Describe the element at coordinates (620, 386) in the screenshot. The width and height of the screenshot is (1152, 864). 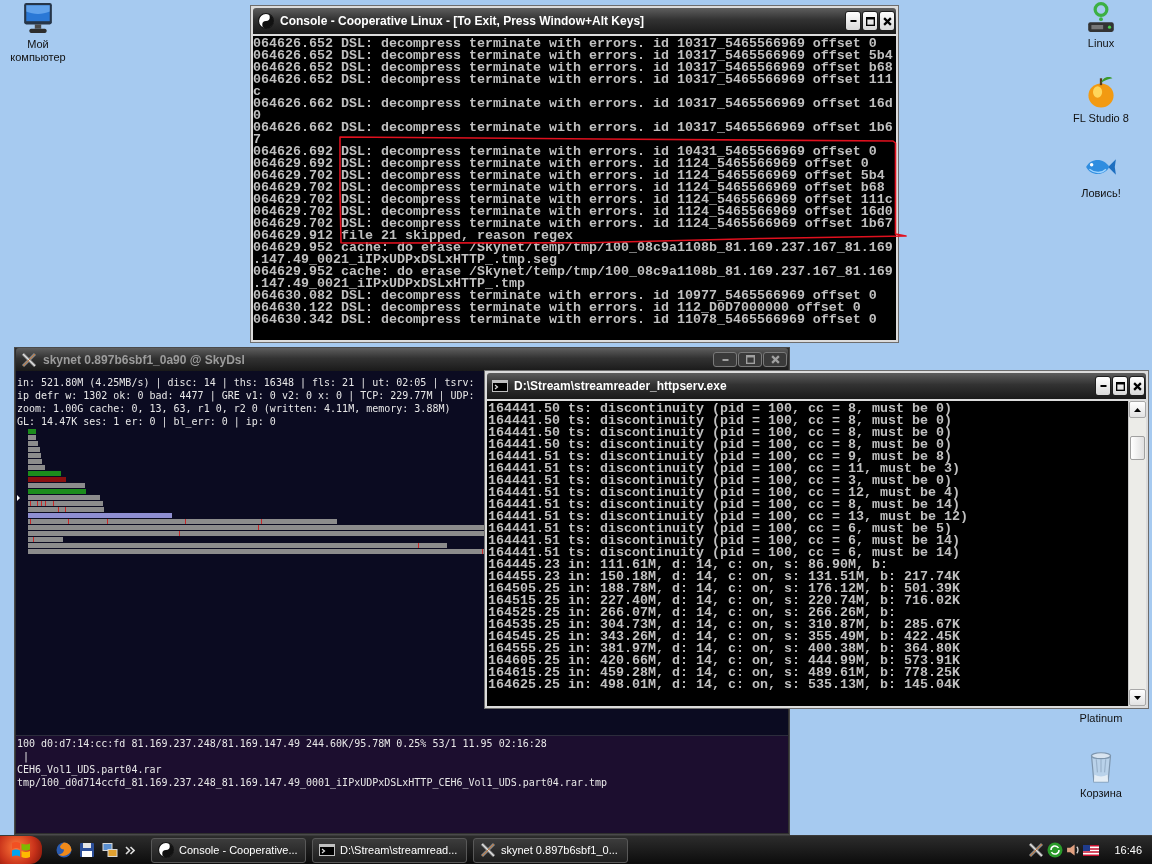
I see `window-title: D:\Stream\streamreader_httpserv.exe` at that location.